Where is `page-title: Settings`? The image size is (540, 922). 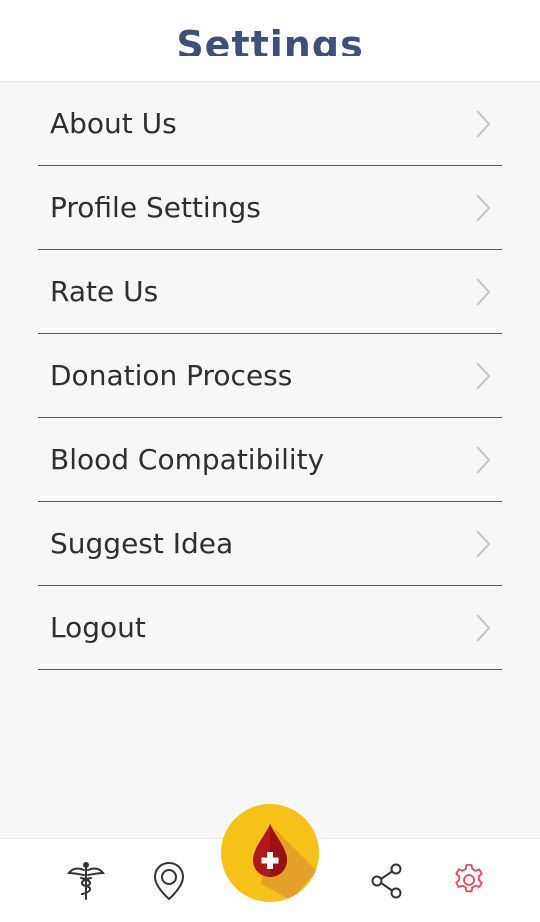
page-title: Settings is located at coordinates (270, 39).